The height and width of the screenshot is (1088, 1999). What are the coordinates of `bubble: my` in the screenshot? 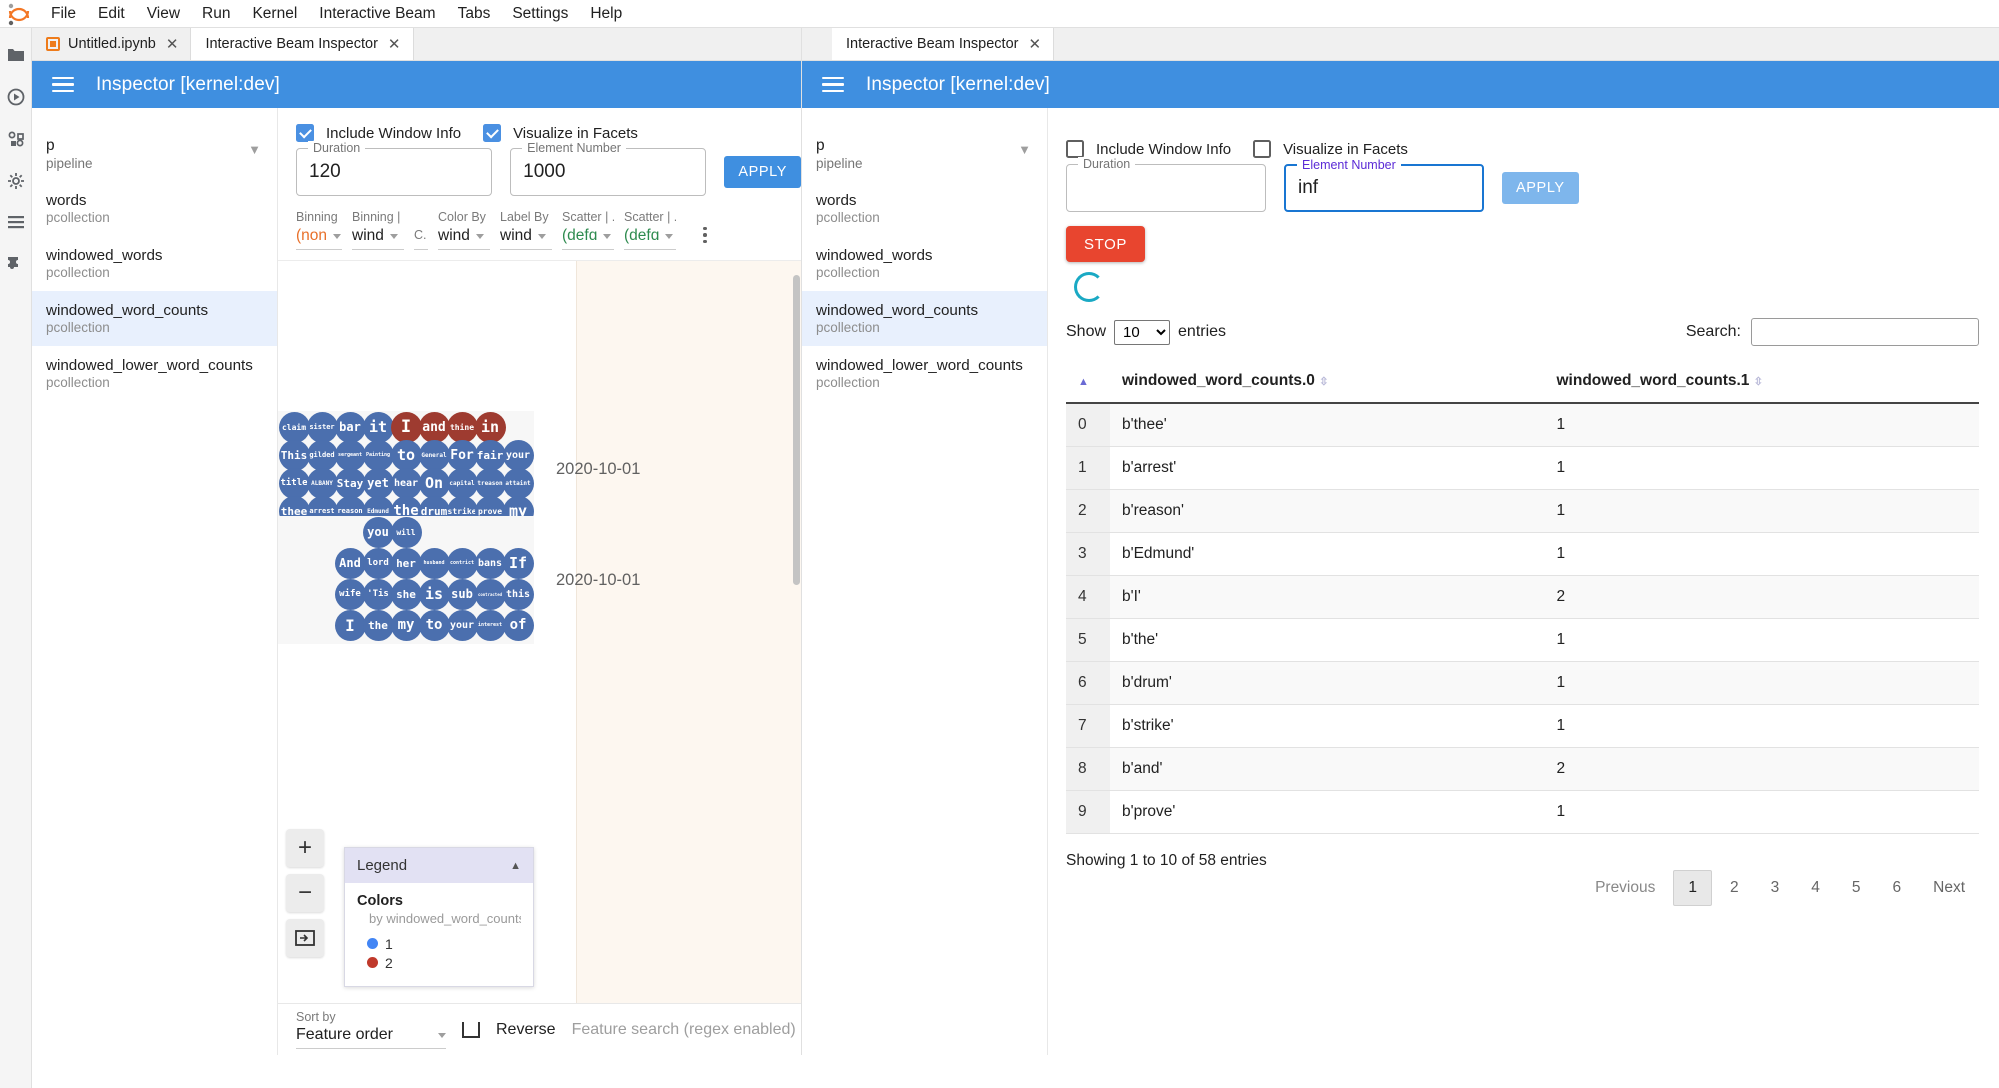 It's located at (406, 625).